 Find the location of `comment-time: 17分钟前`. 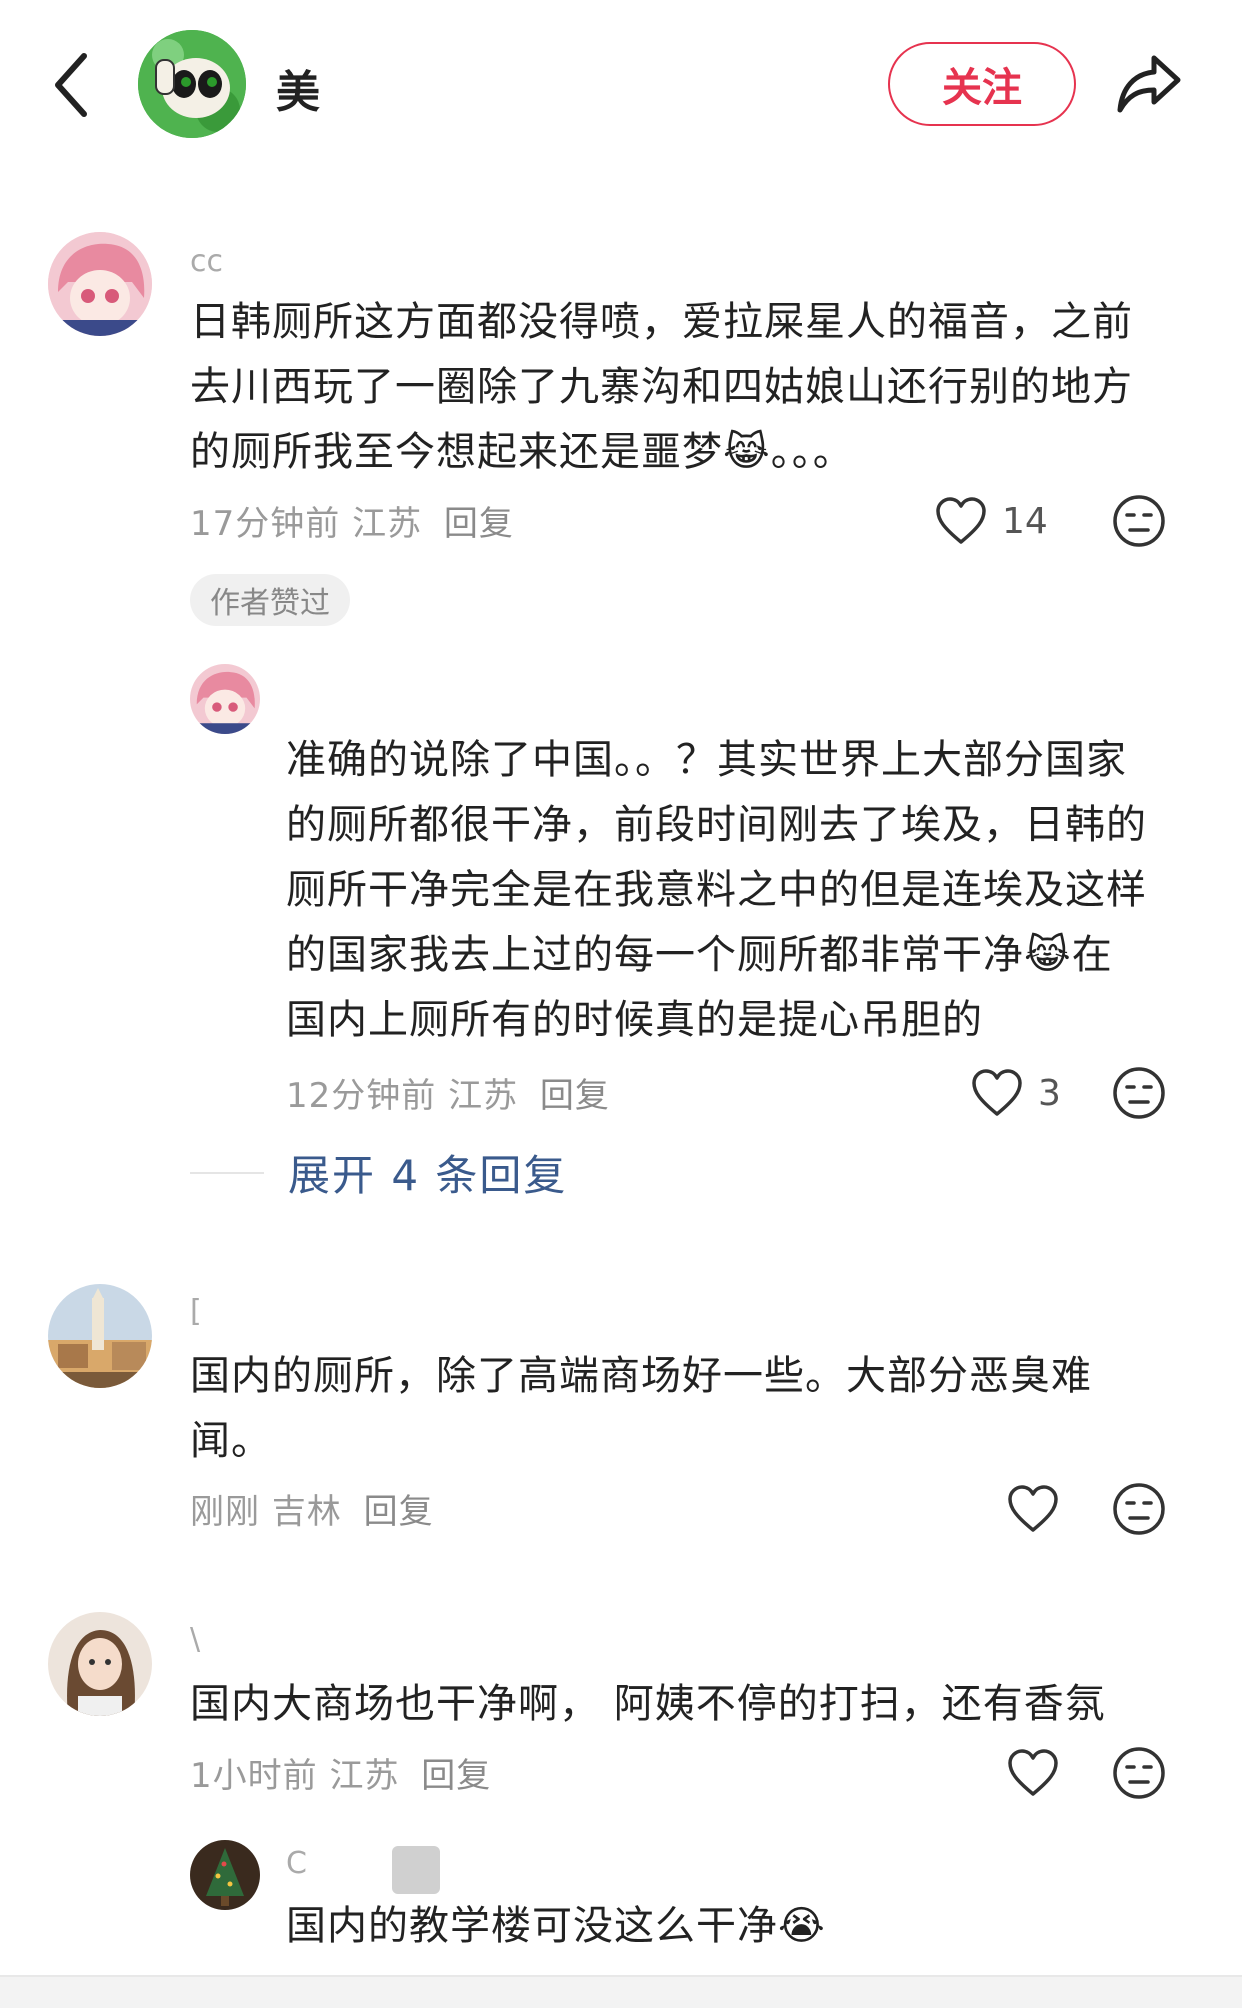

comment-time: 17分钟前 is located at coordinates (265, 524).